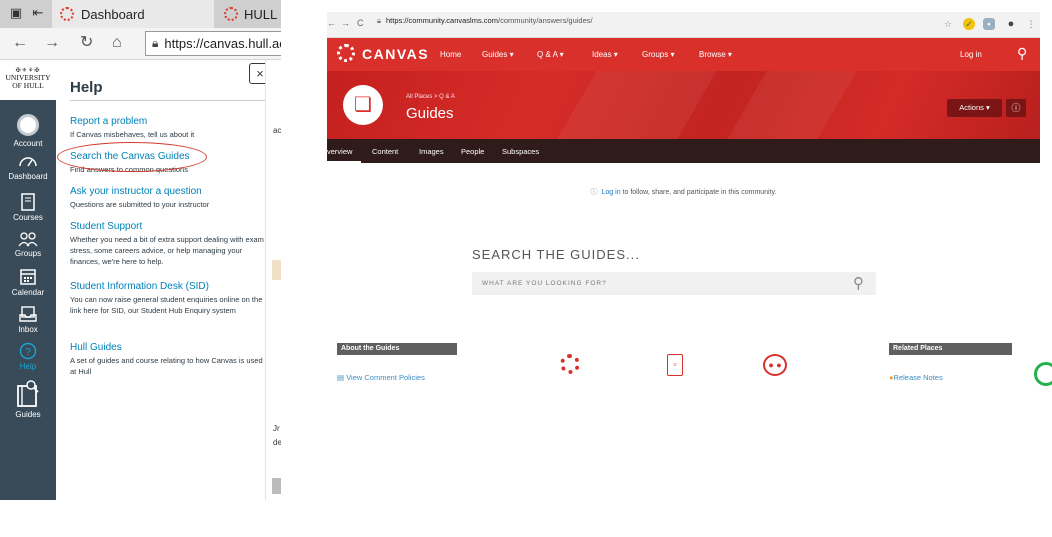  I want to click on nav-courses: Courses, so click(28, 207).